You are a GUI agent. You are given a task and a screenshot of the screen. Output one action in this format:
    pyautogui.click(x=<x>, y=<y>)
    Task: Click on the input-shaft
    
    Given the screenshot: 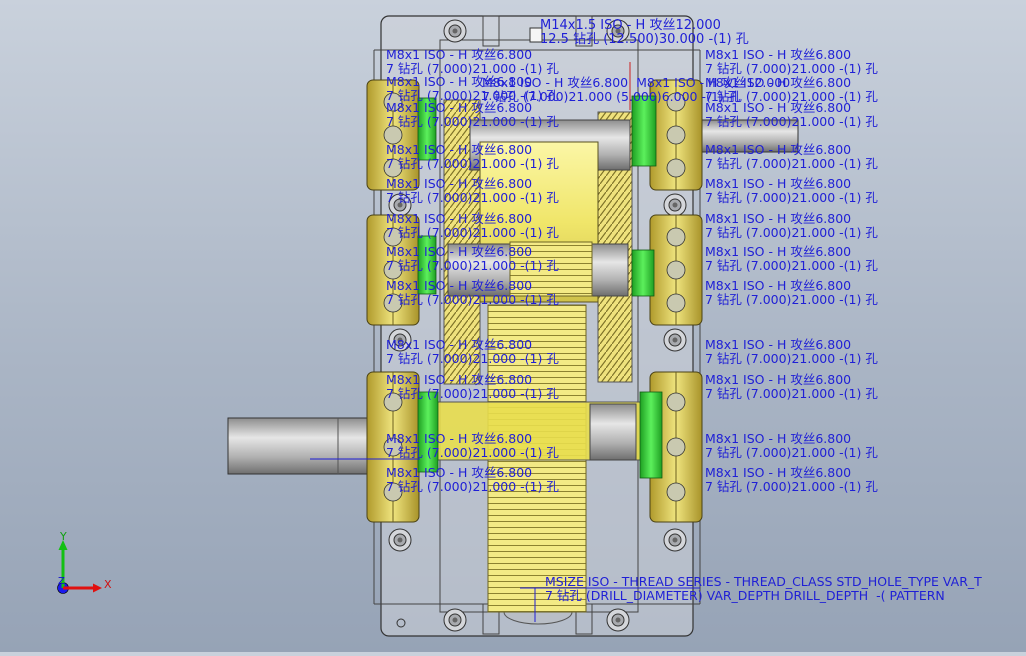 What is the action you would take?
    pyautogui.click(x=303, y=446)
    